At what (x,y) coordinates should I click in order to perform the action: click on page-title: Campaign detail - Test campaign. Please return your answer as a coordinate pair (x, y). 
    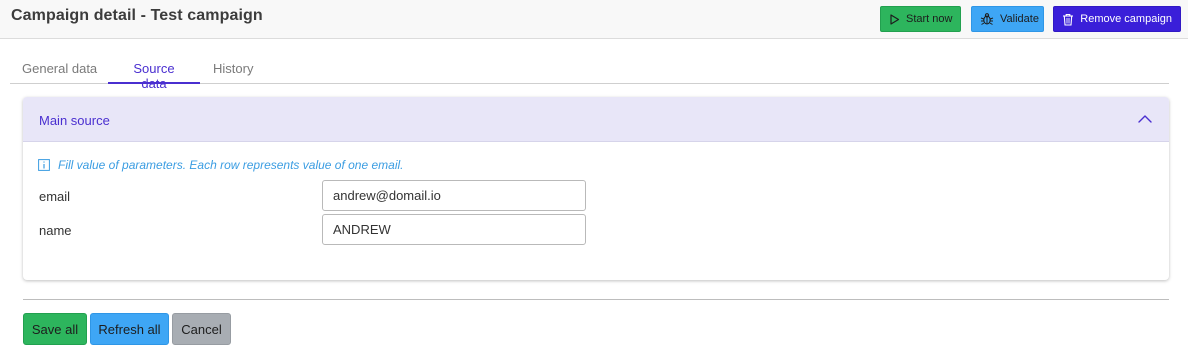
    Looking at the image, I should click on (137, 15).